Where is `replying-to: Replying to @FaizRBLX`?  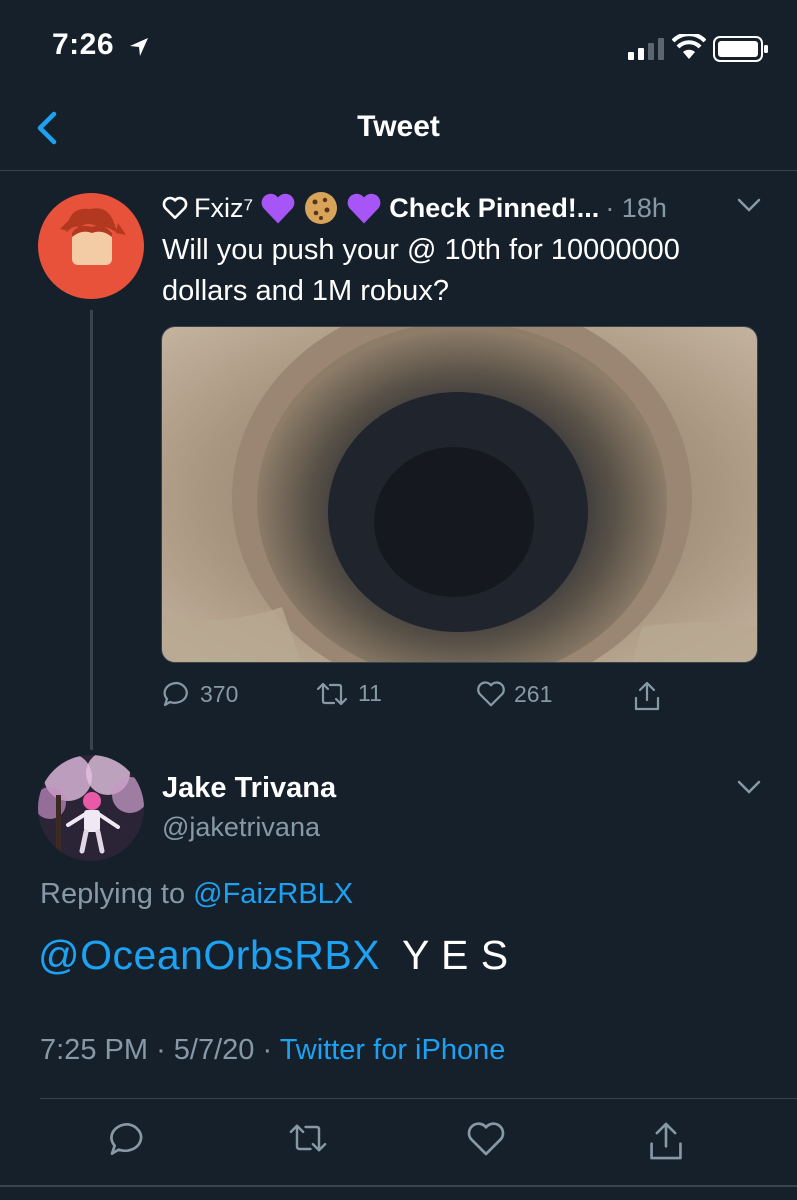 replying-to: Replying to @FaizRBLX is located at coordinates (196, 894).